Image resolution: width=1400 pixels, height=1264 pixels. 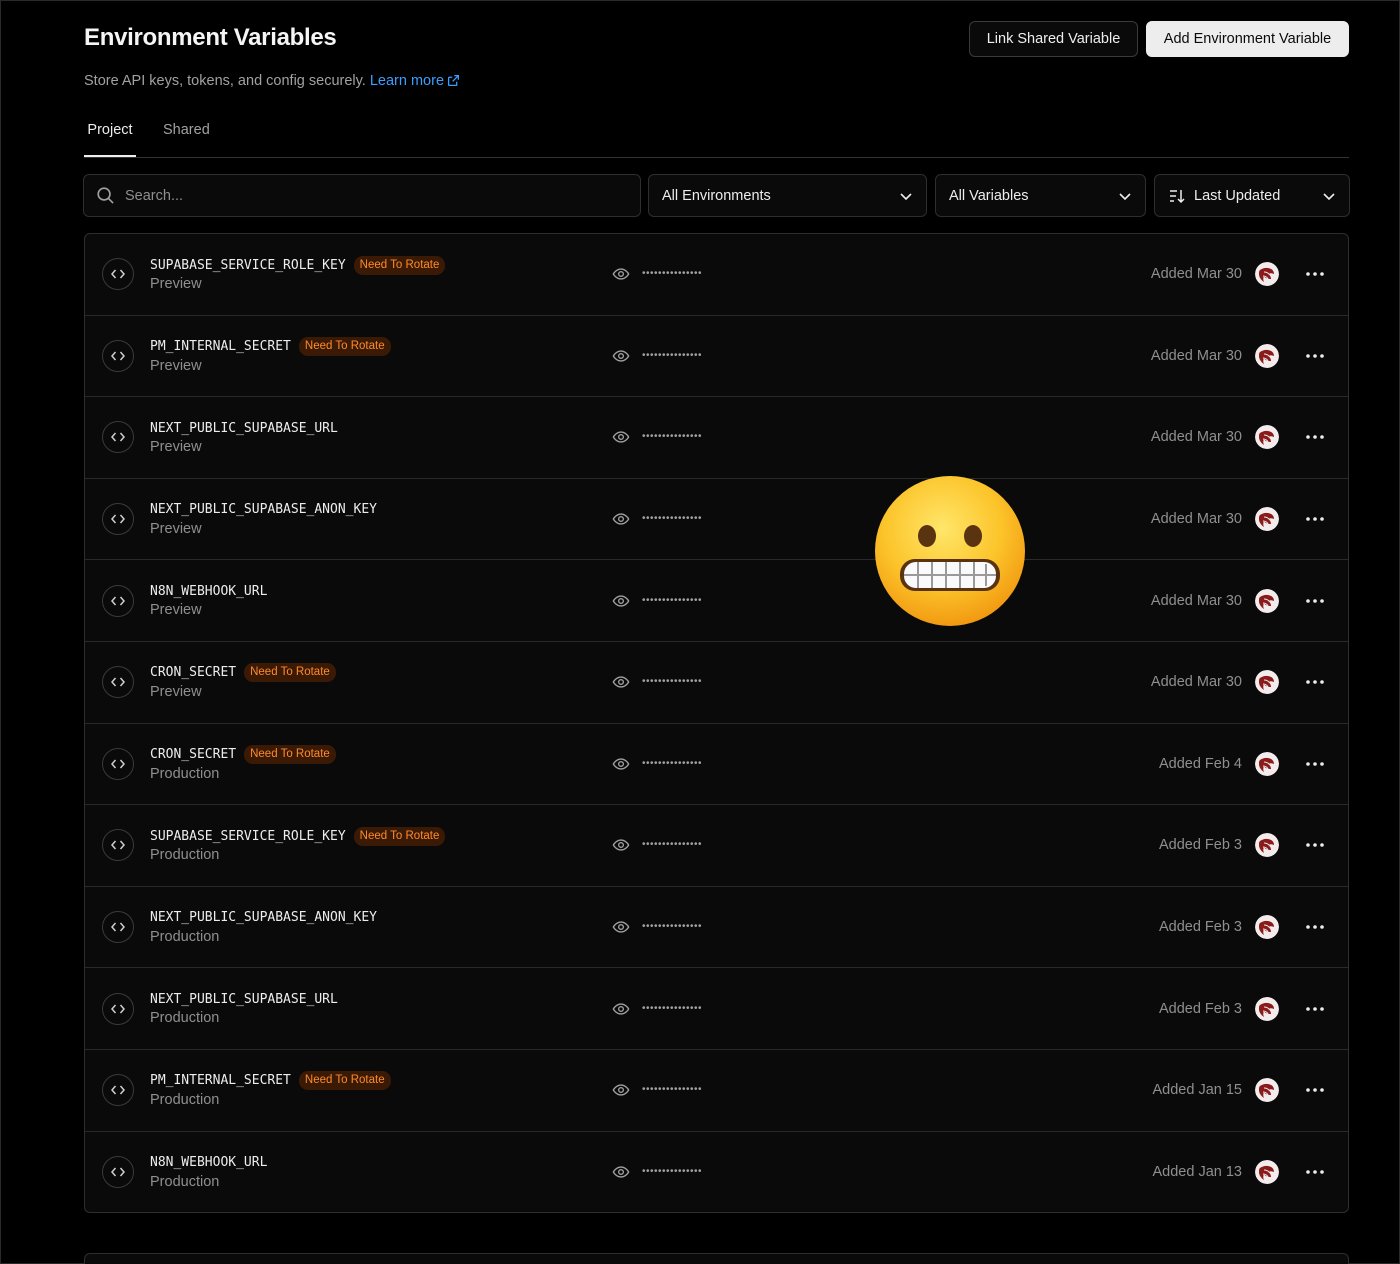 What do you see at coordinates (716, 1258) in the screenshot?
I see `next-section-card` at bounding box center [716, 1258].